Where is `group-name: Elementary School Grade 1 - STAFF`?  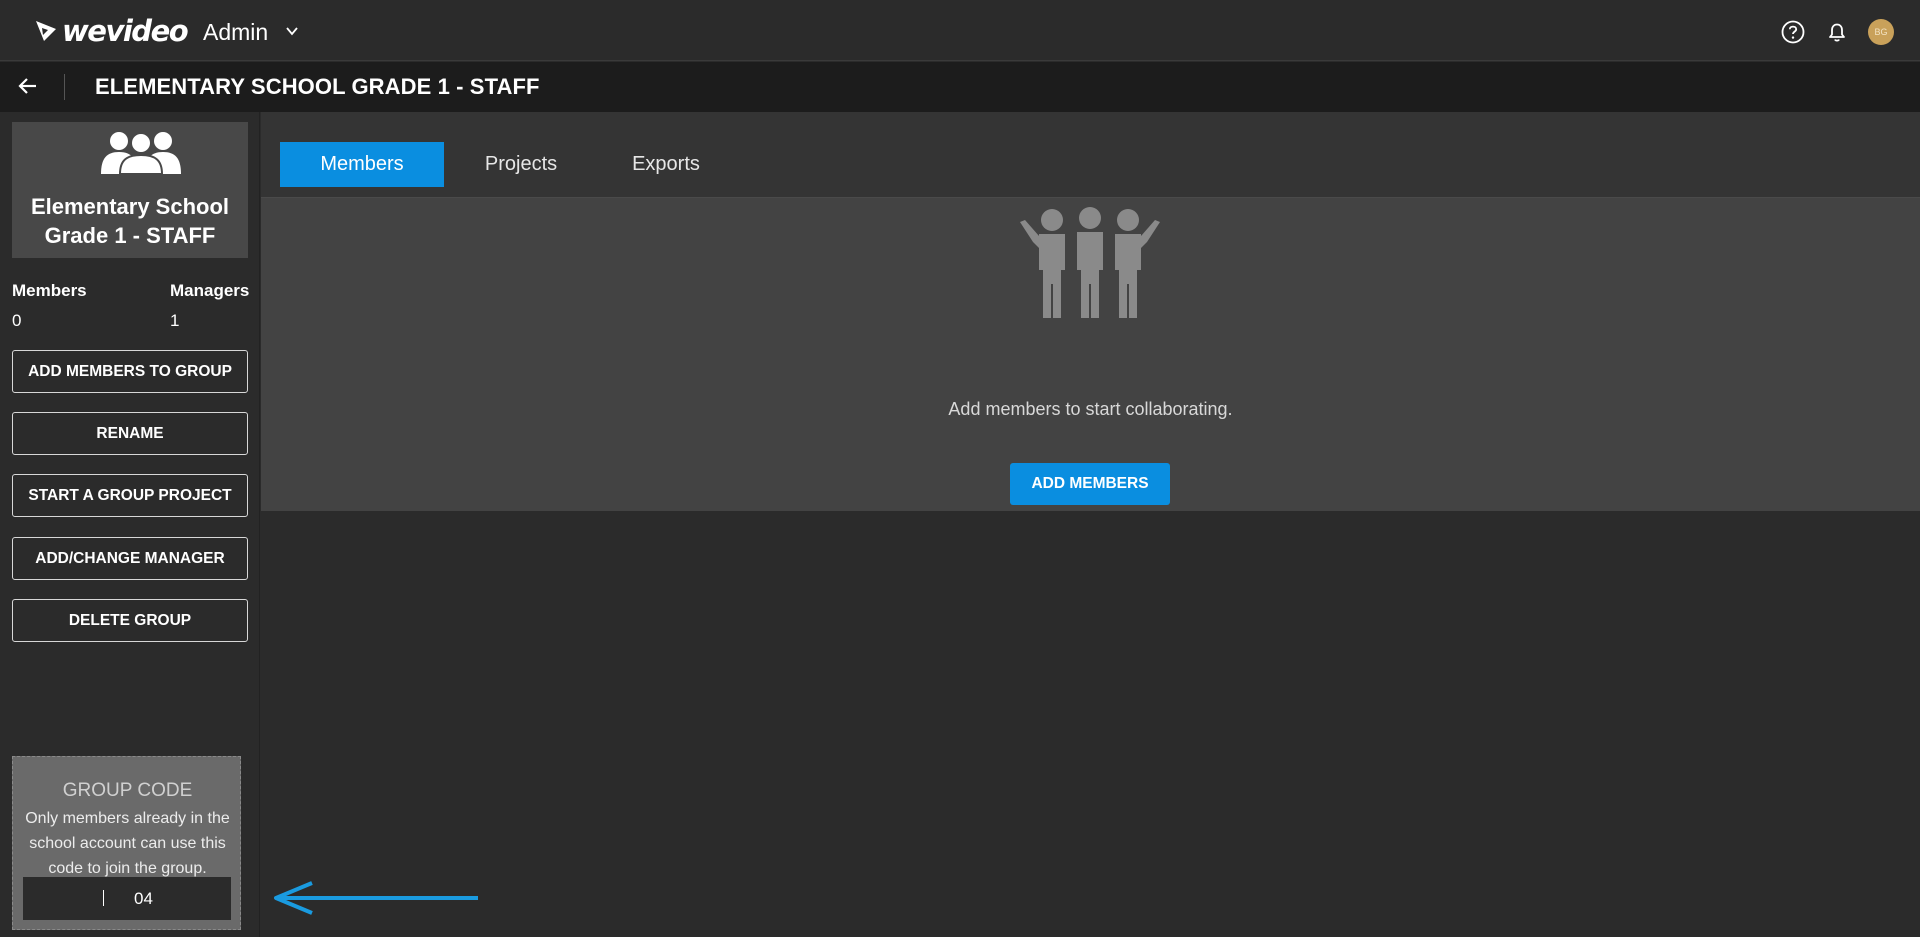 group-name: Elementary School Grade 1 - STAFF is located at coordinates (130, 221).